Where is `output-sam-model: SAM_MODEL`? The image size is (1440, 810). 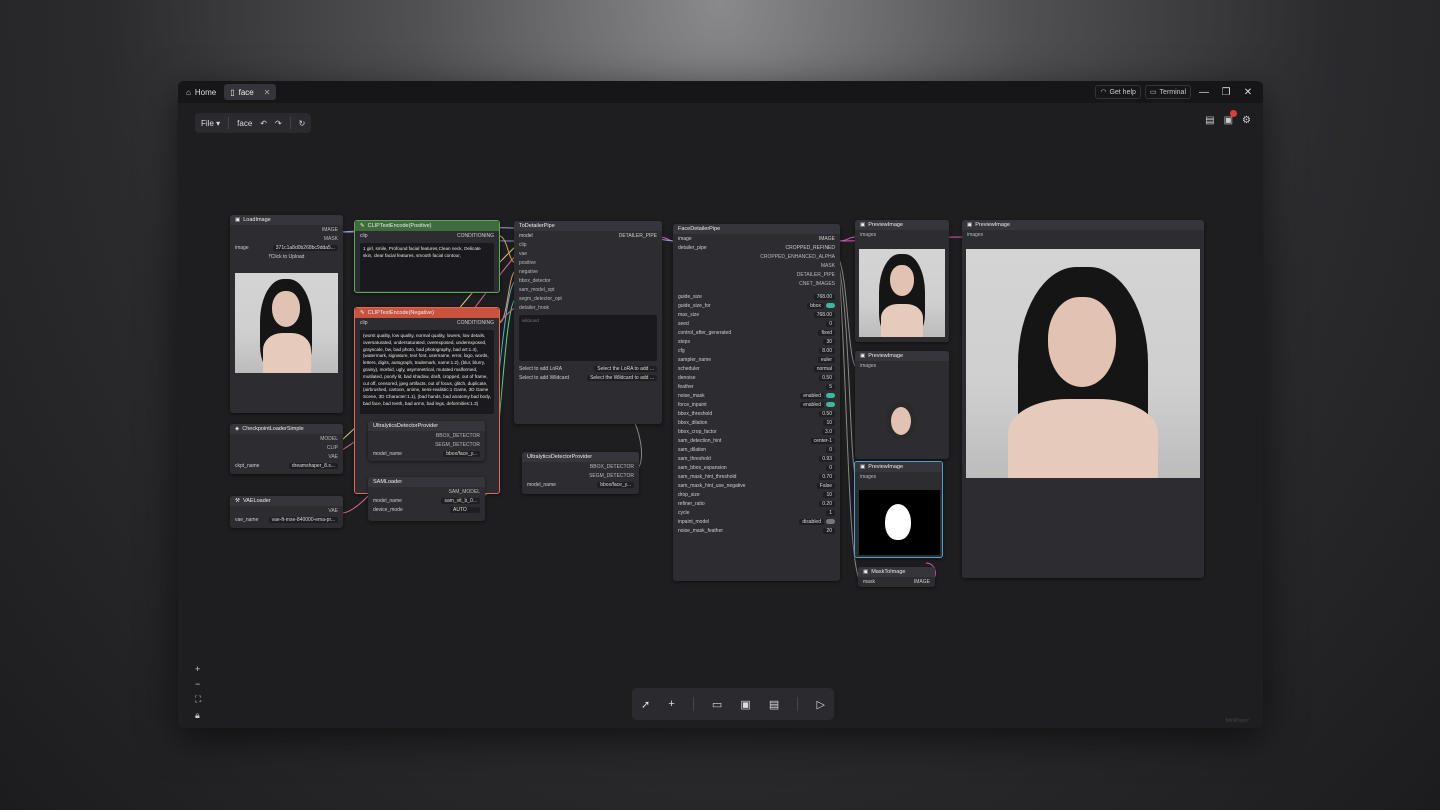 output-sam-model: SAM_MODEL is located at coordinates (426, 491).